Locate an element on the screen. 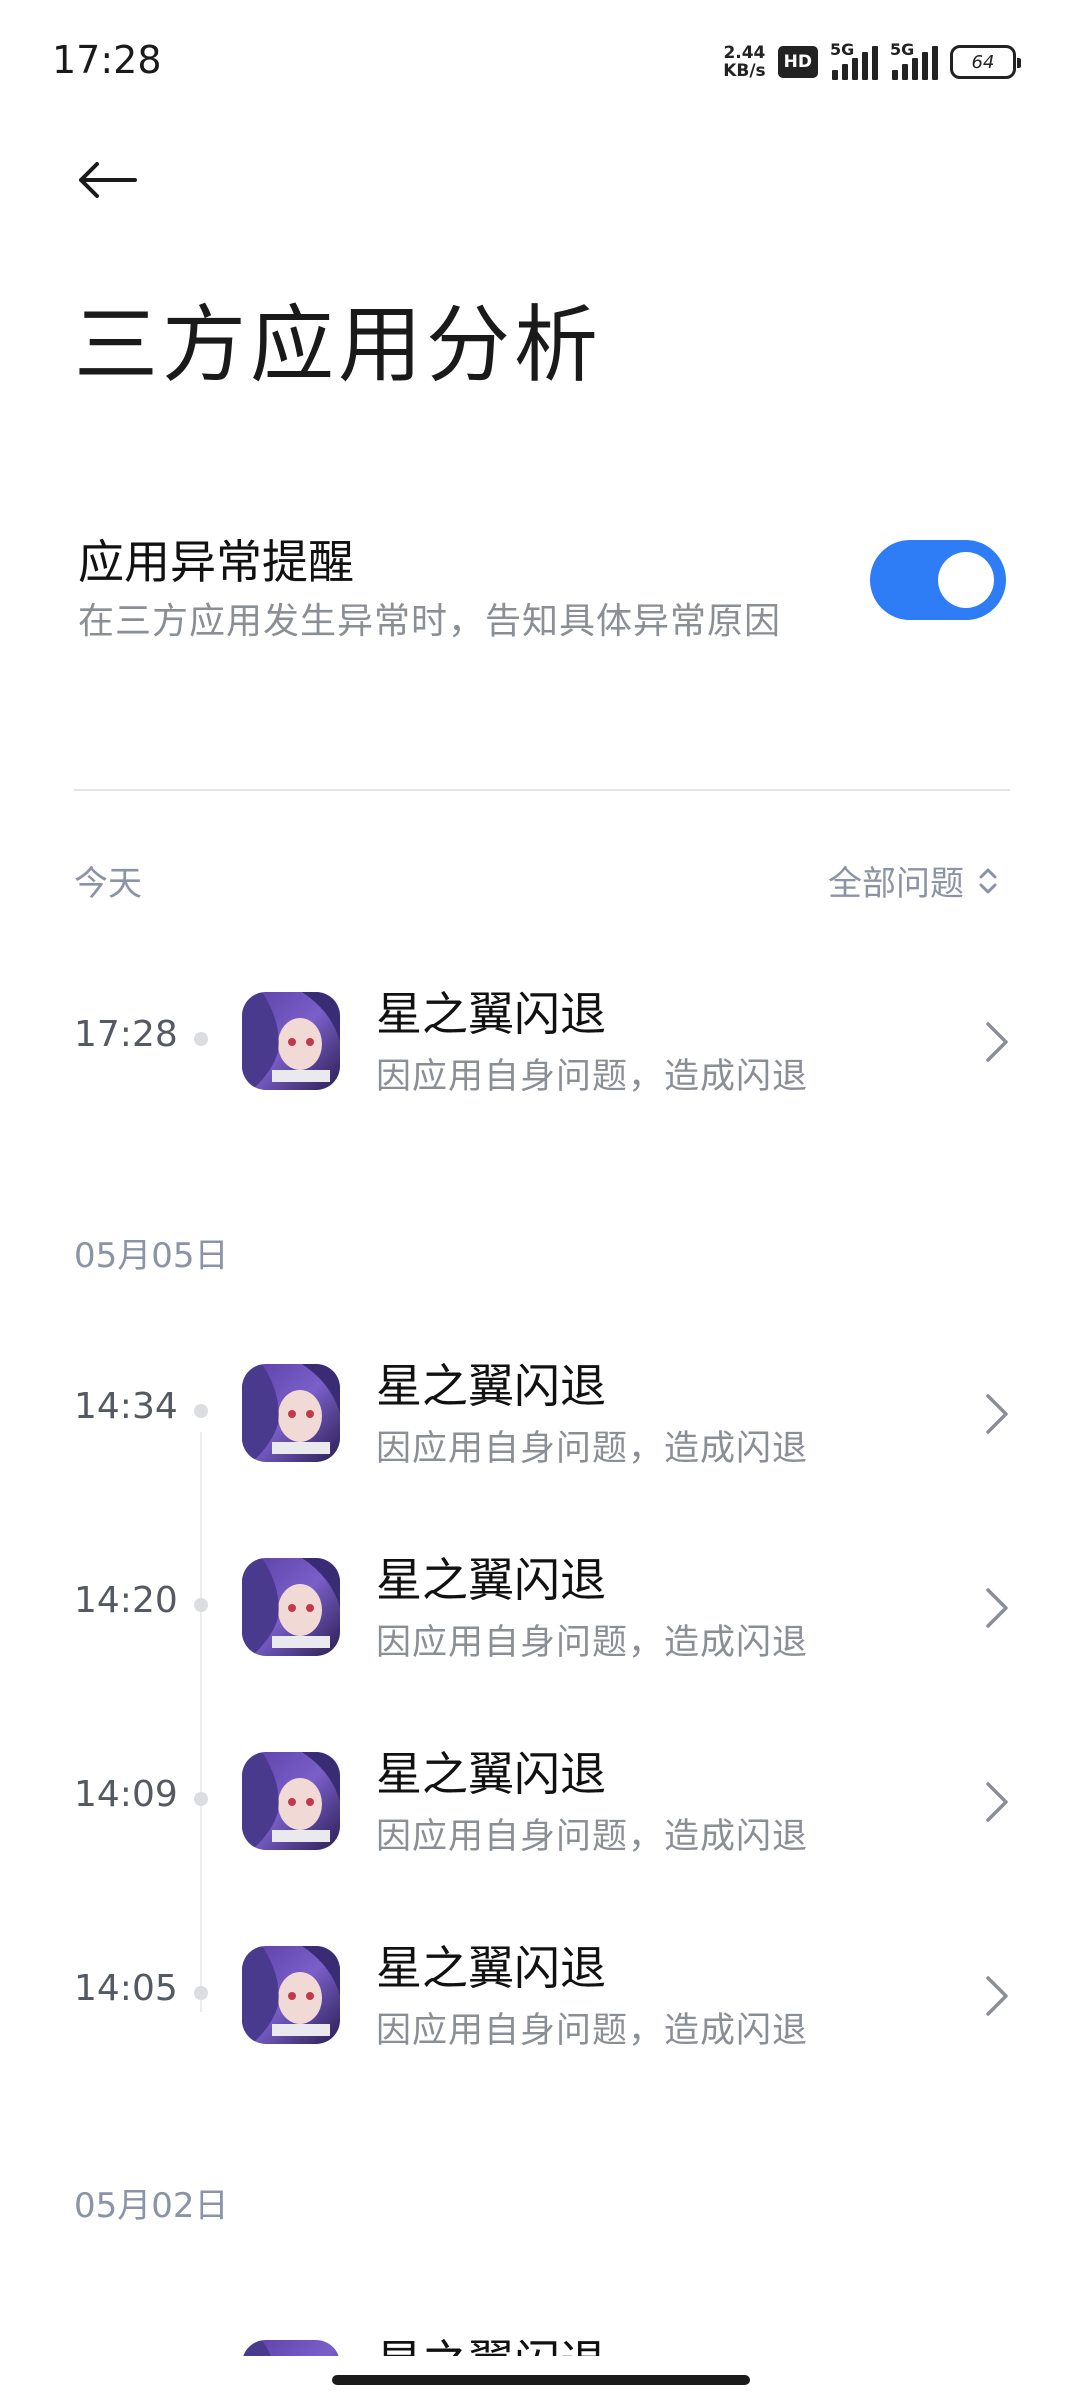  status-icons: 2.44 KB/s HD 5G 5G 64 is located at coordinates (872, 62).